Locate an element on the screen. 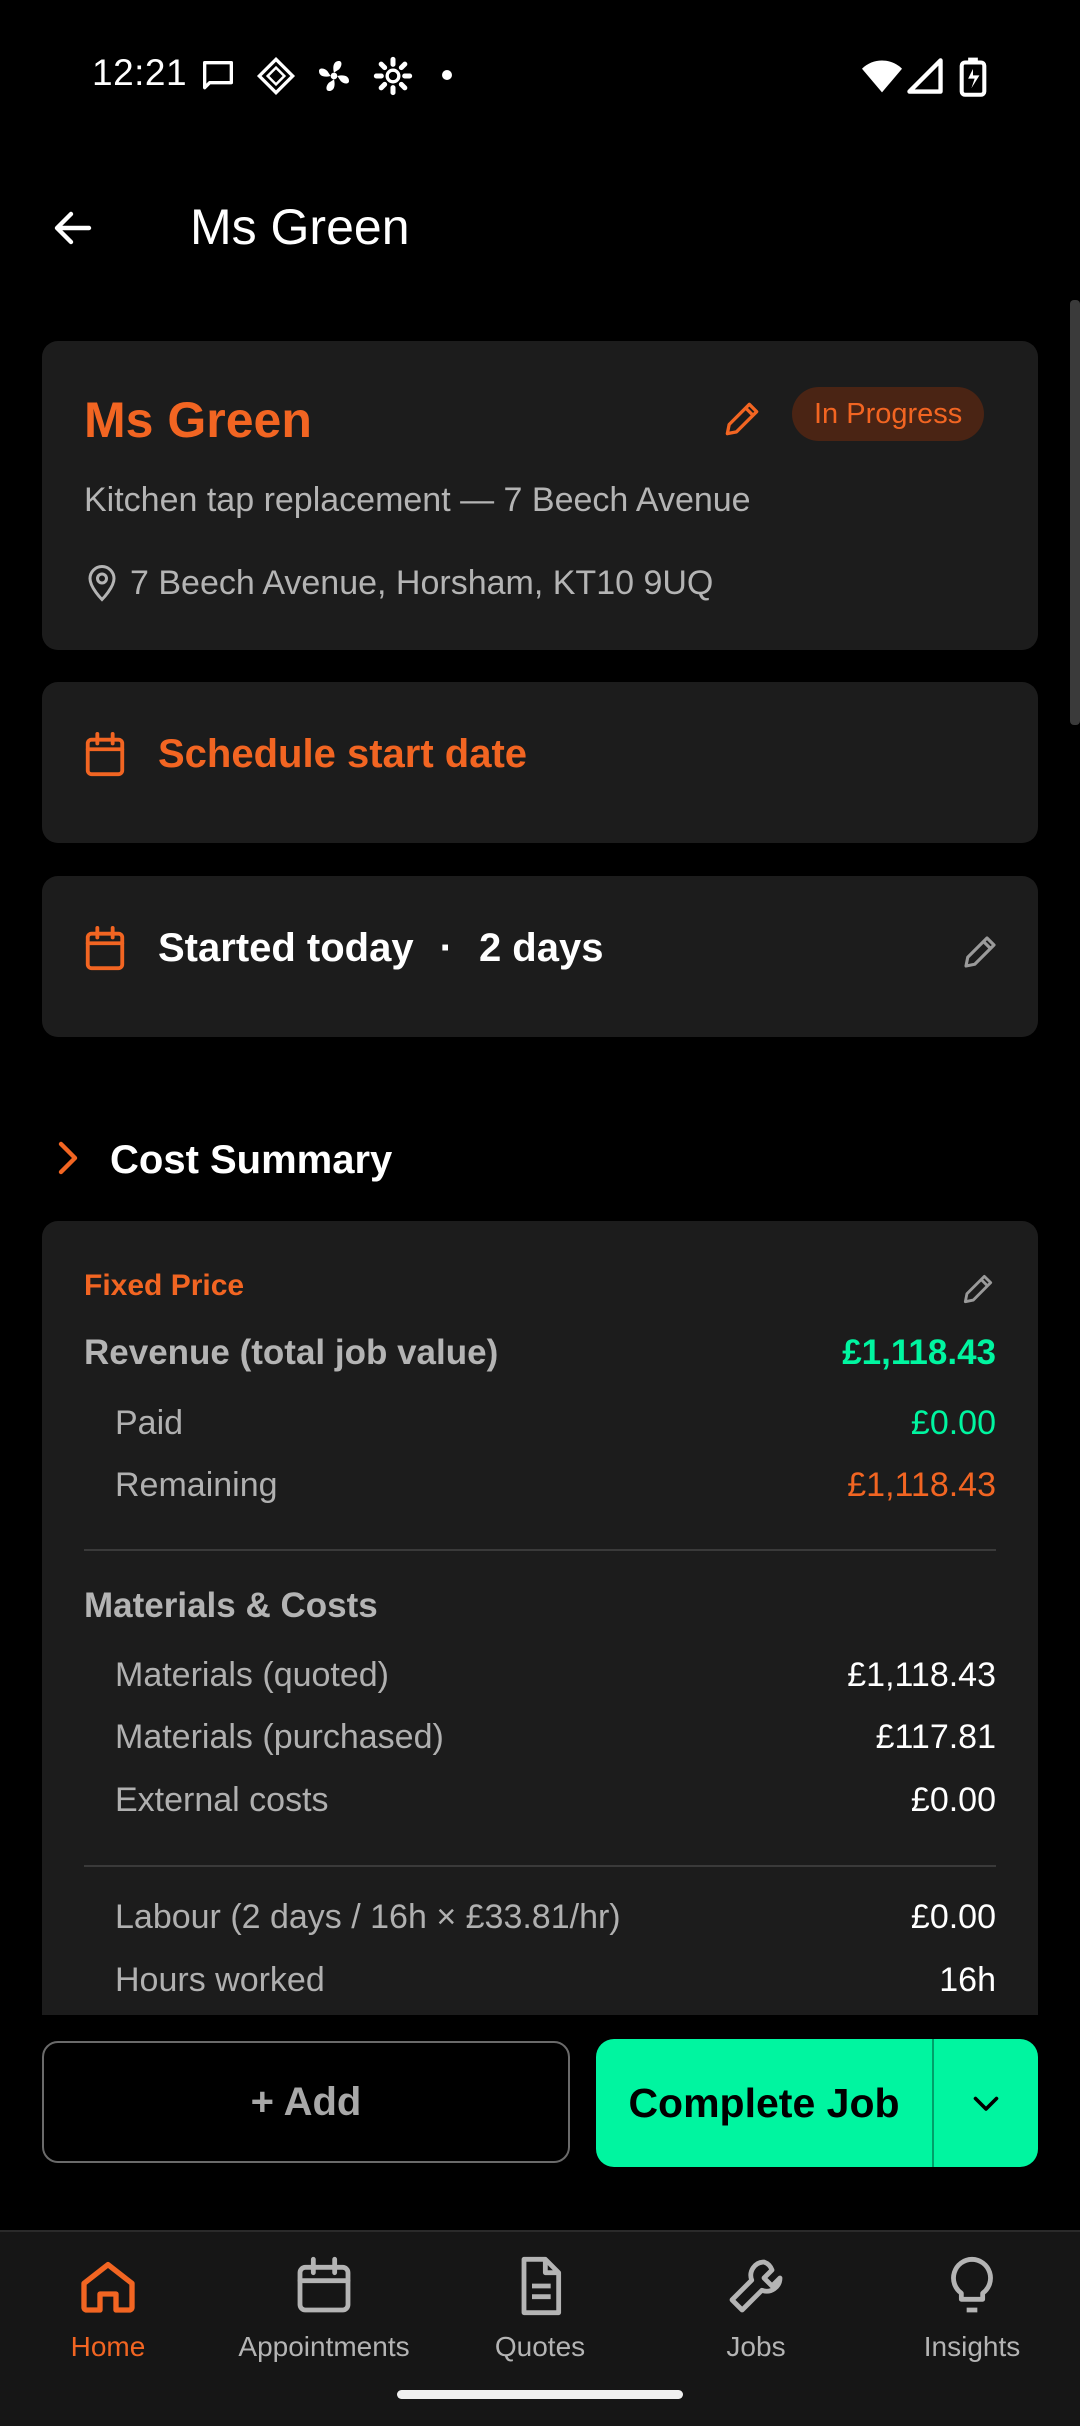 The width and height of the screenshot is (1080, 2426). cost-summary-toggle: Cost Summary is located at coordinates (292, 1160).